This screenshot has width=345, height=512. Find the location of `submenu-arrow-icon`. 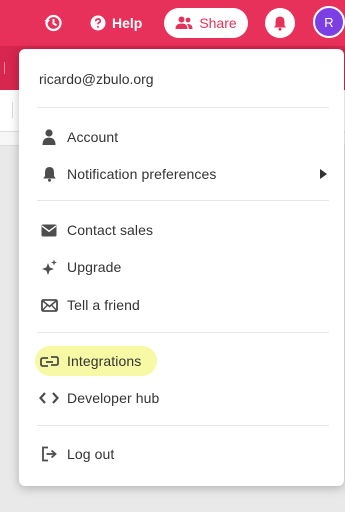

submenu-arrow-icon is located at coordinates (323, 174).